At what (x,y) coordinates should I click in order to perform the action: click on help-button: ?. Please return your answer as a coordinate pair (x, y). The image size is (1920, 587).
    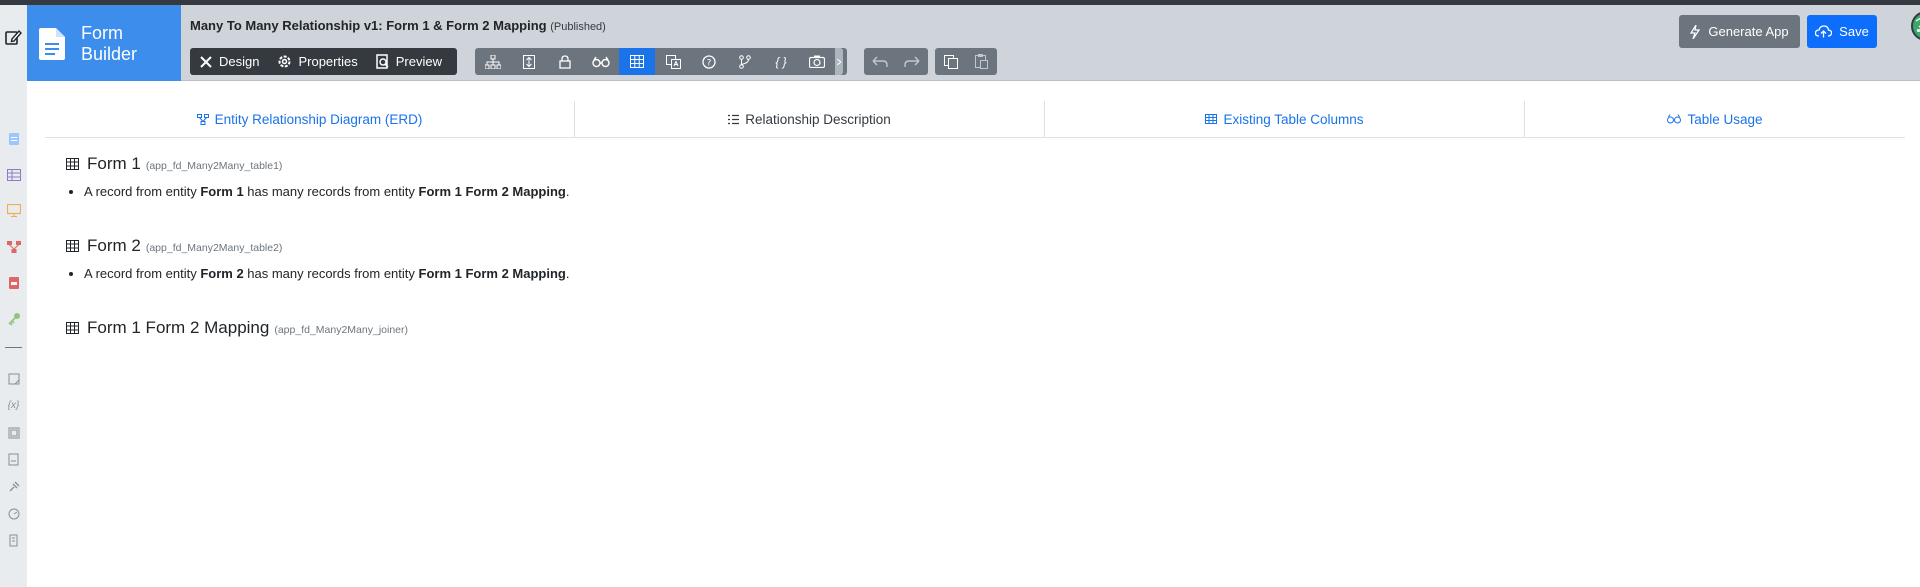
    Looking at the image, I should click on (709, 61).